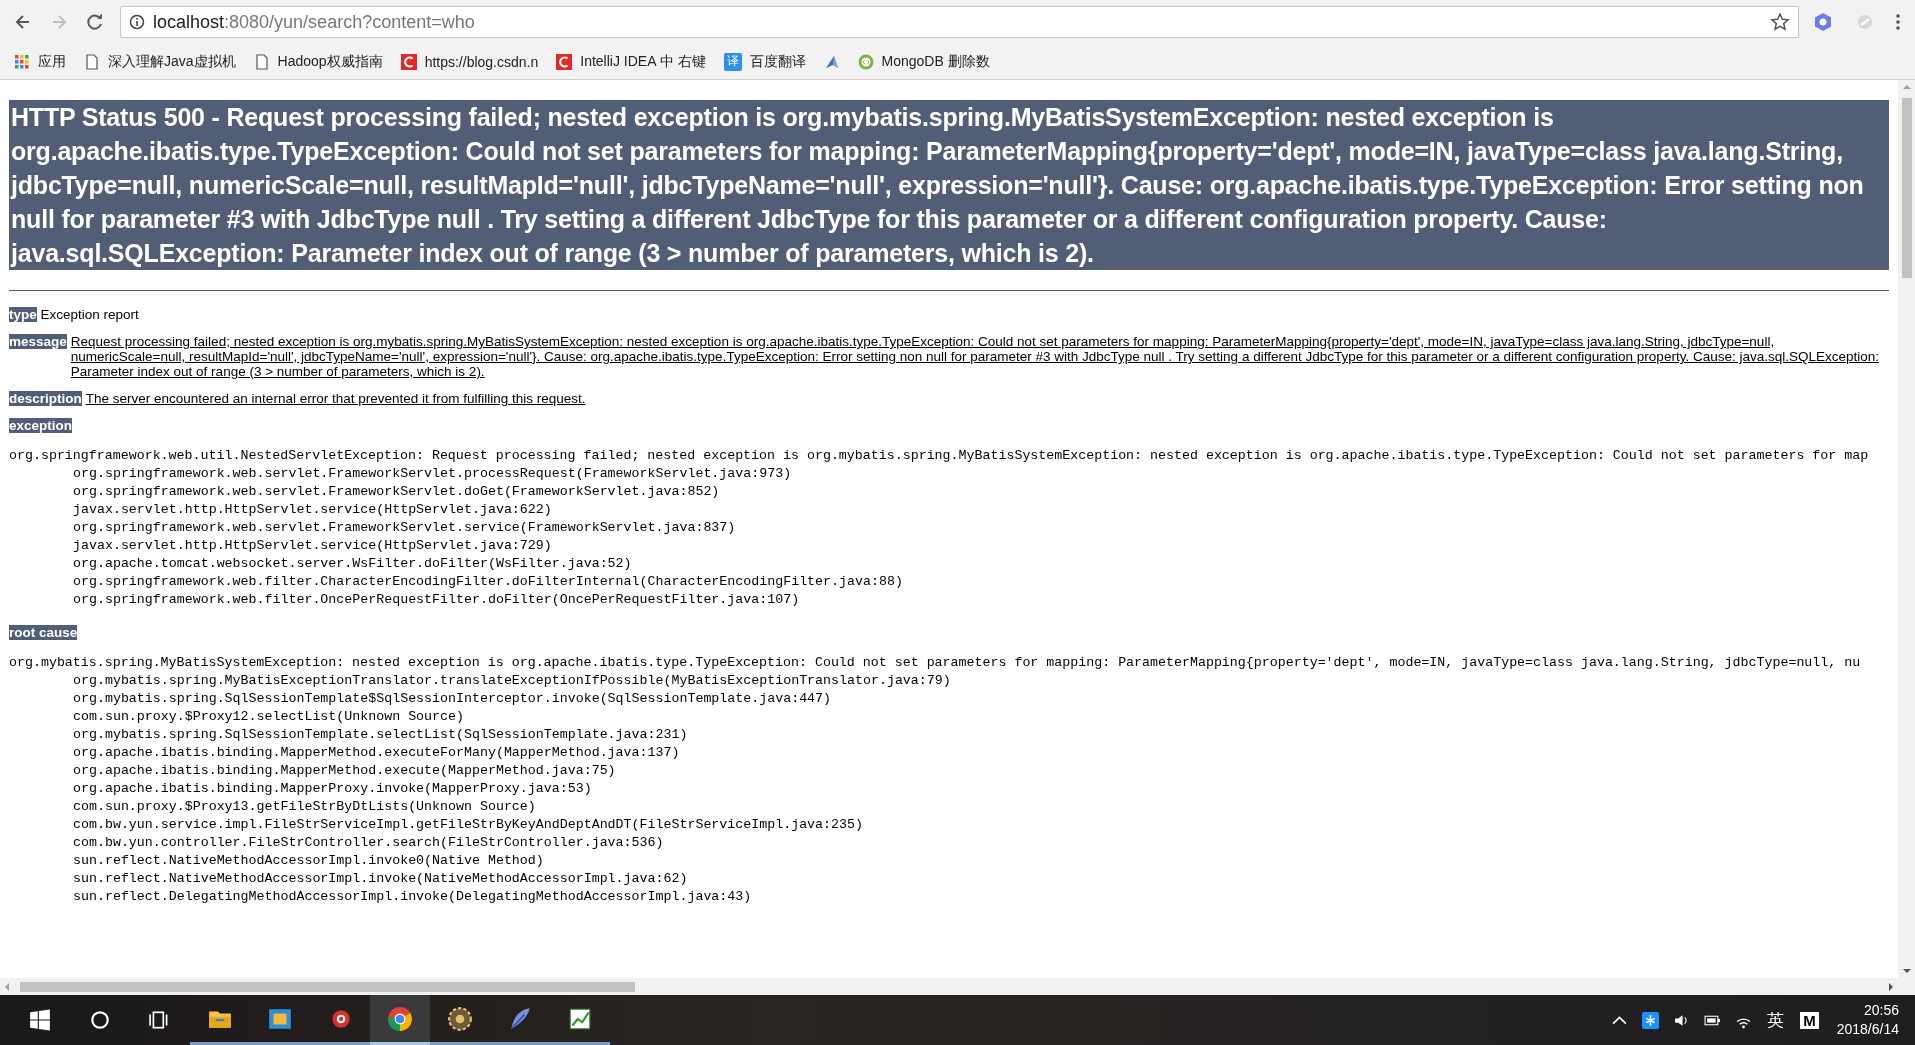 This screenshot has height=1045, width=1915. Describe the element at coordinates (732, 61) in the screenshot. I see `translate-icon: 译` at that location.